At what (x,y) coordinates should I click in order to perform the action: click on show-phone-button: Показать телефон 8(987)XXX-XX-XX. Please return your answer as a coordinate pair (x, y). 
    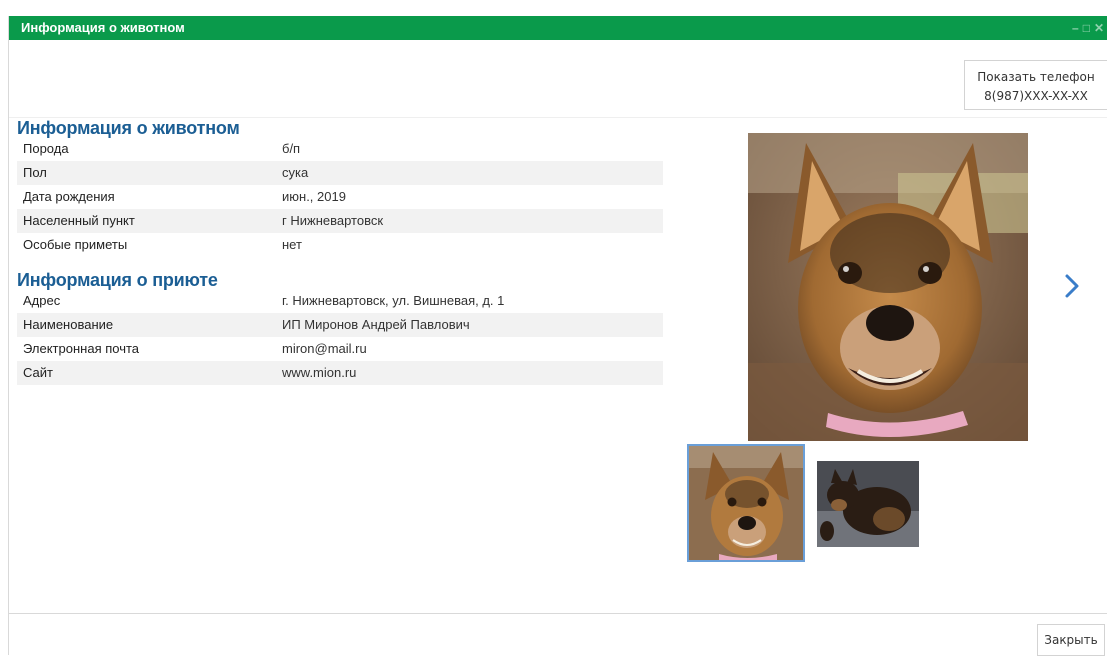
    Looking at the image, I should click on (1035, 85).